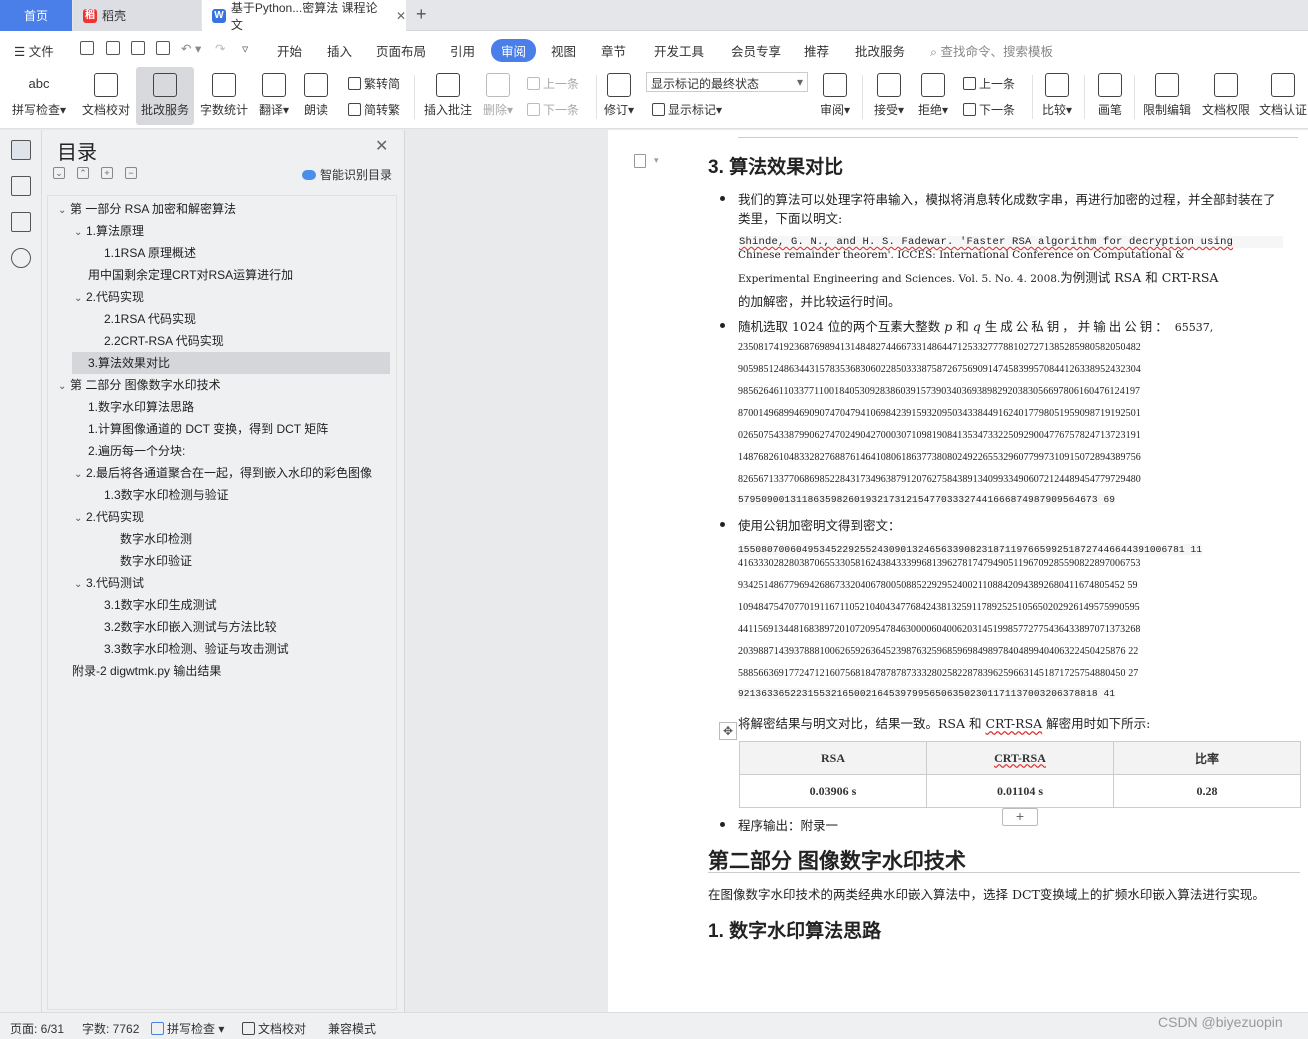 The height and width of the screenshot is (1039, 1308). I want to click on insert-comment-button: 插入批注, so click(448, 96).